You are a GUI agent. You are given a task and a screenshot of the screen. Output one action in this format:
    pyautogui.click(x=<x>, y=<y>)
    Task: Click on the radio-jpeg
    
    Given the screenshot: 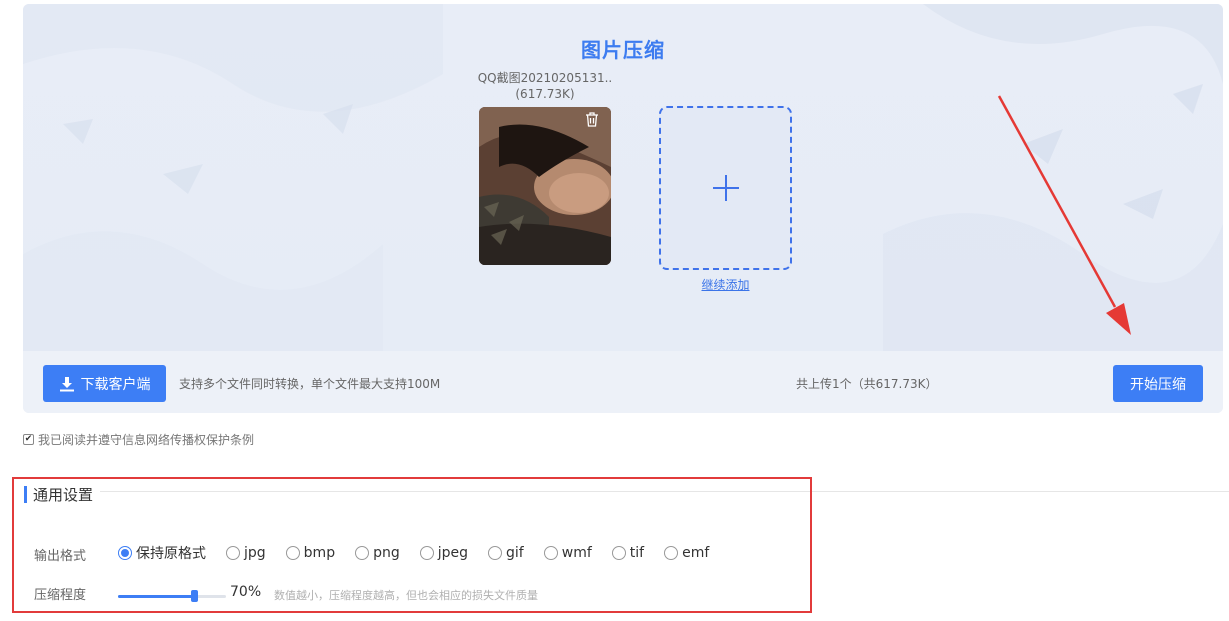 What is the action you would take?
    pyautogui.click(x=426, y=553)
    